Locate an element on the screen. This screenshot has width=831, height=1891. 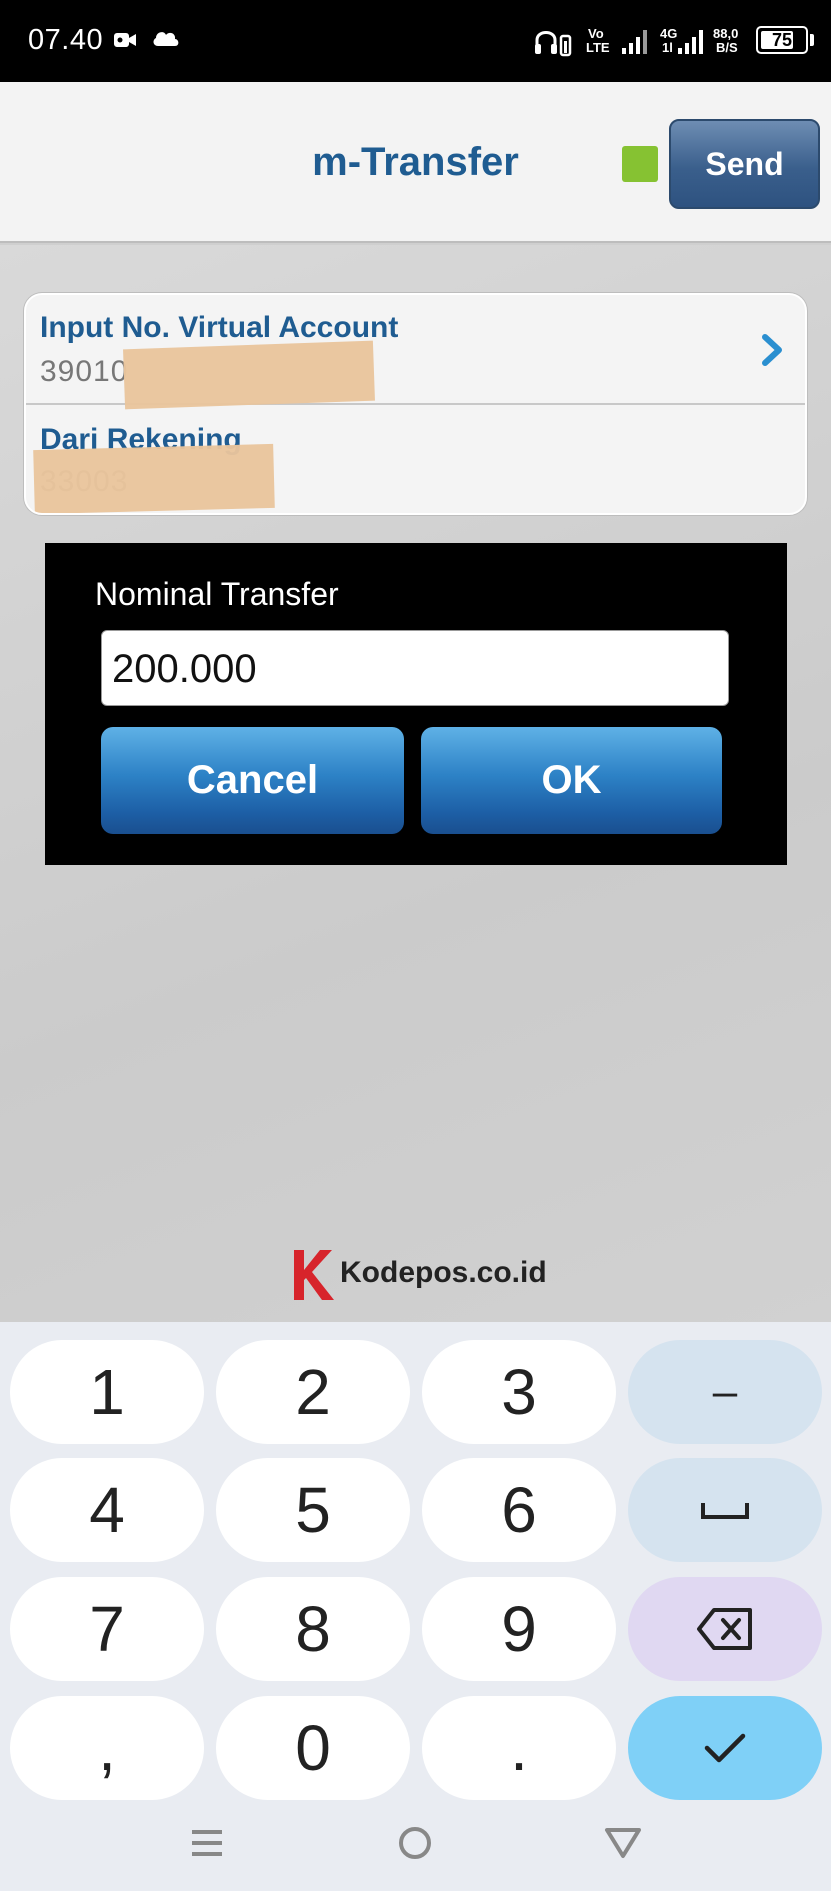
key-5: 5 is located at coordinates (313, 1510).